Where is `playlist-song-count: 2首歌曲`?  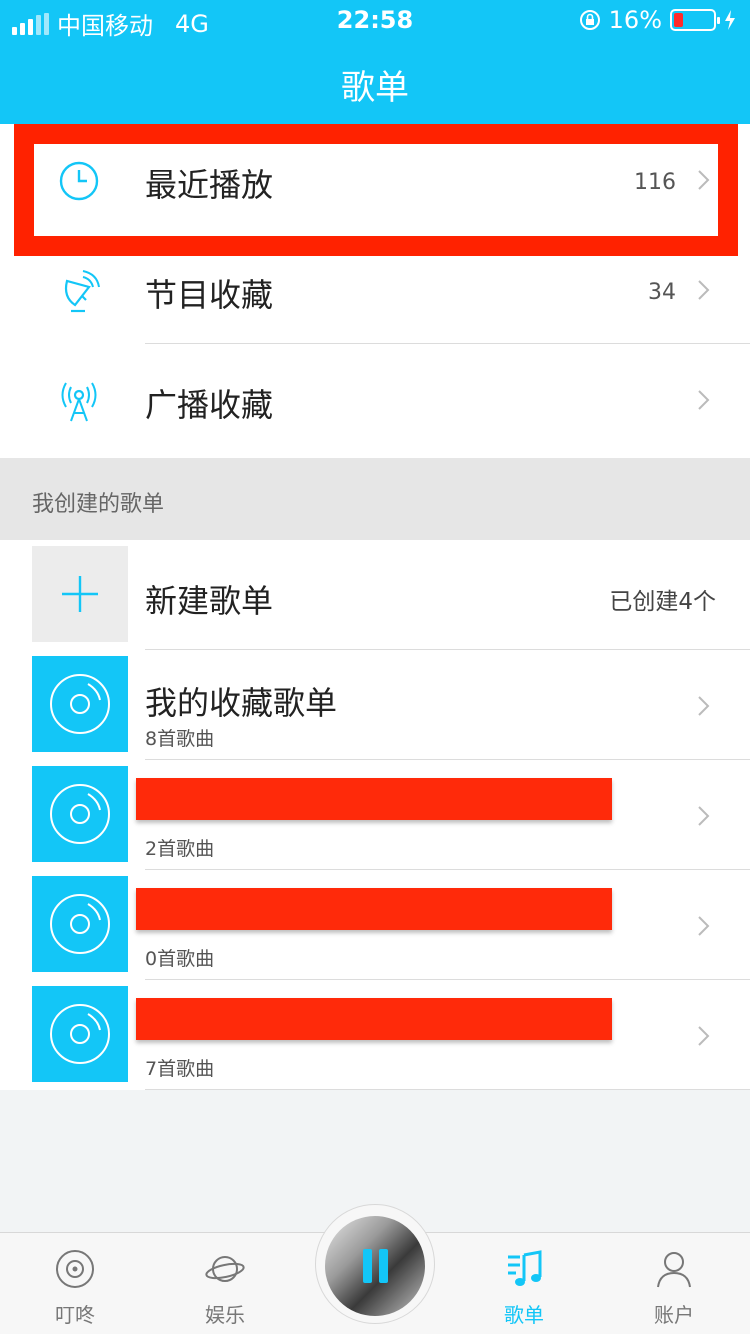
playlist-song-count: 2首歌曲 is located at coordinates (180, 849).